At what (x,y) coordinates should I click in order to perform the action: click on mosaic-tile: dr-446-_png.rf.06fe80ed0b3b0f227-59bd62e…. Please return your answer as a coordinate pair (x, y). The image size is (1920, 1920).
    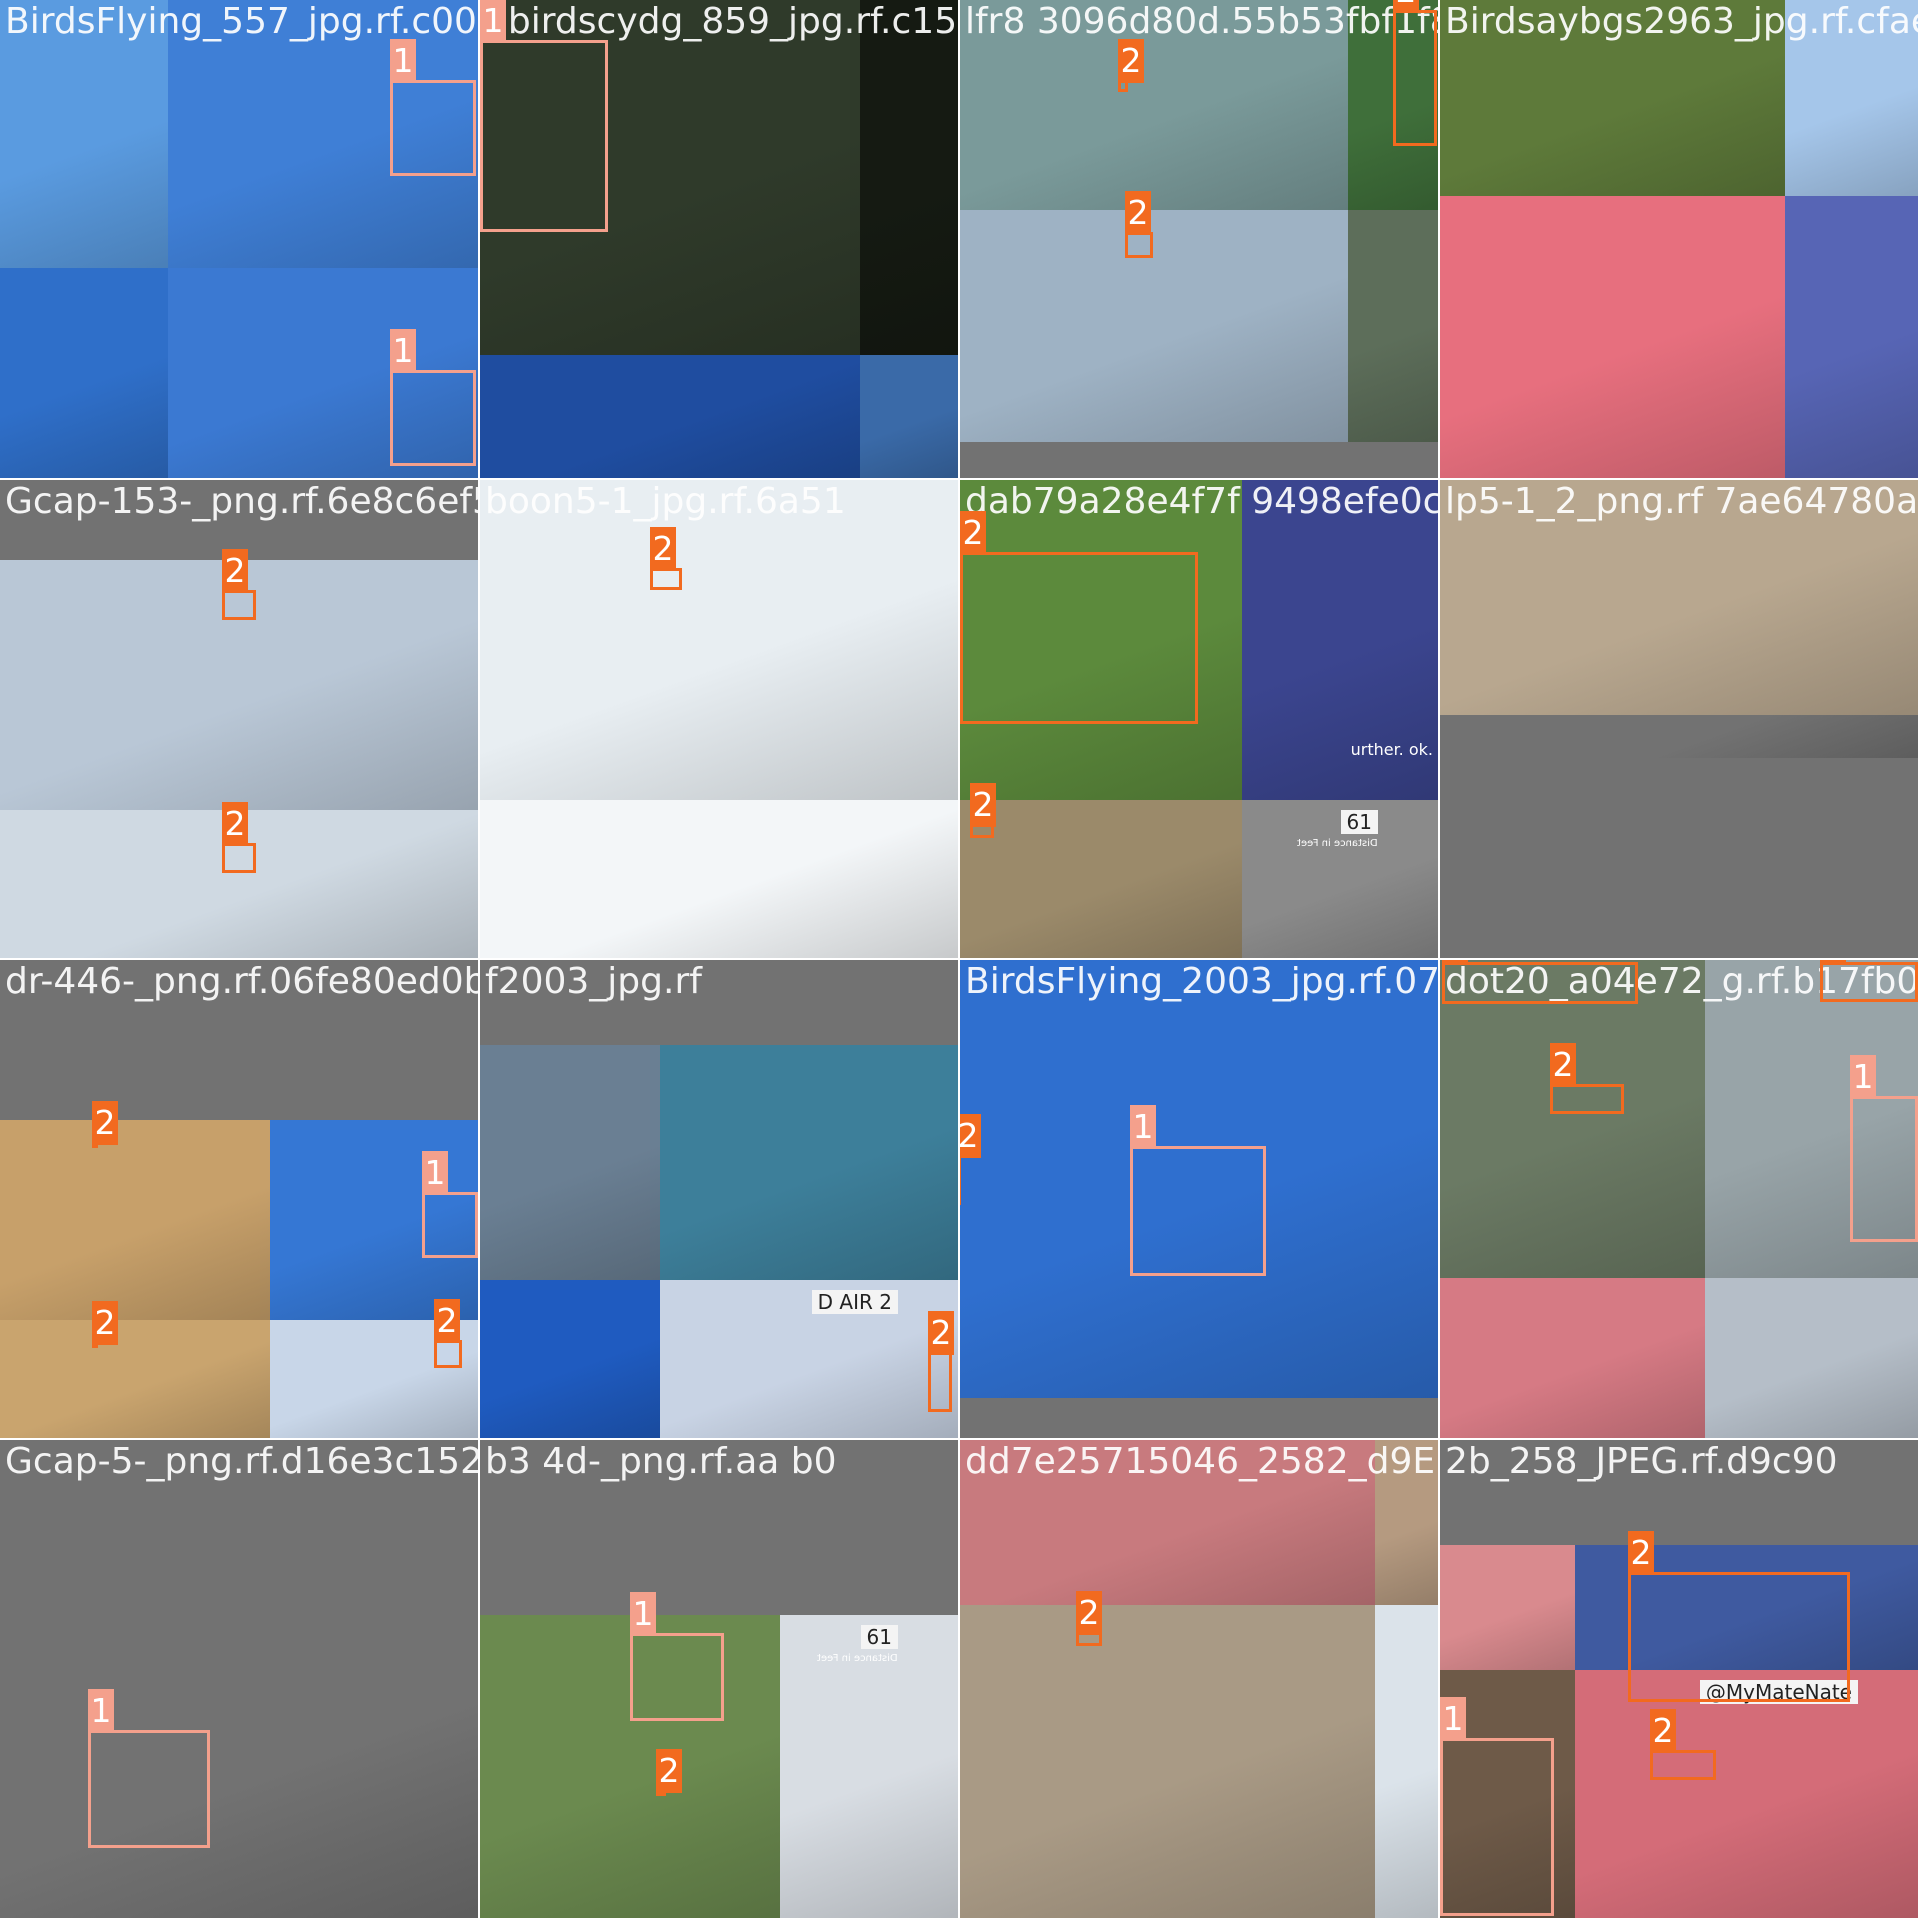
    Looking at the image, I should click on (239, 1199).